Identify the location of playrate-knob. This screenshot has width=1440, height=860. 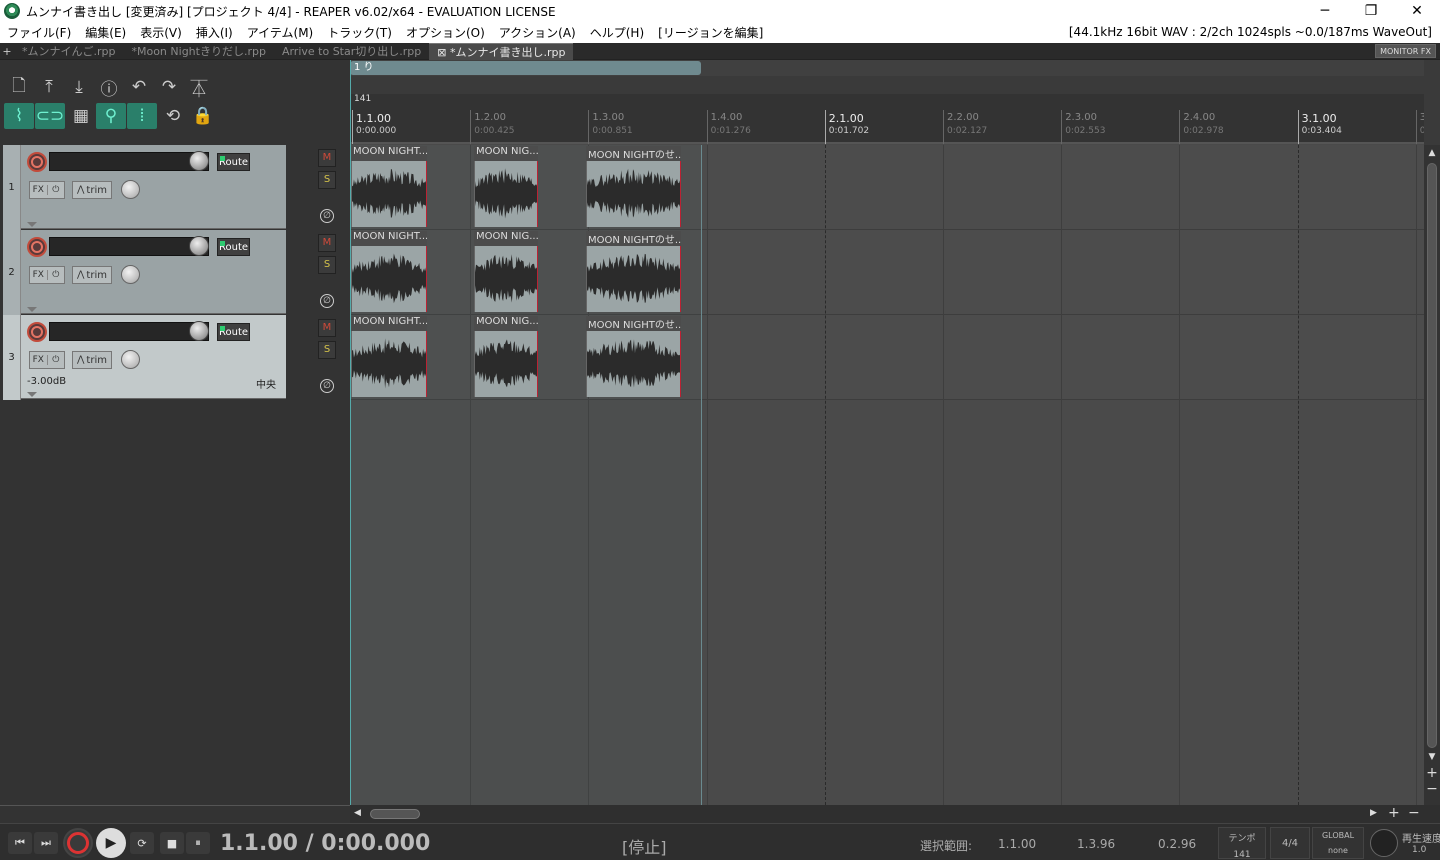
(1384, 843).